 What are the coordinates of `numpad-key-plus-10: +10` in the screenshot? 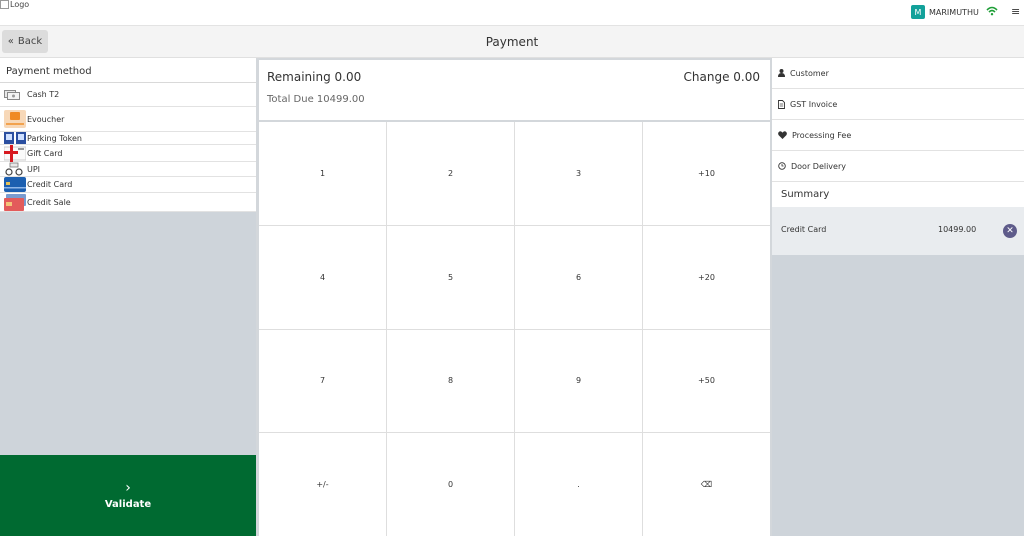 It's located at (706, 173).